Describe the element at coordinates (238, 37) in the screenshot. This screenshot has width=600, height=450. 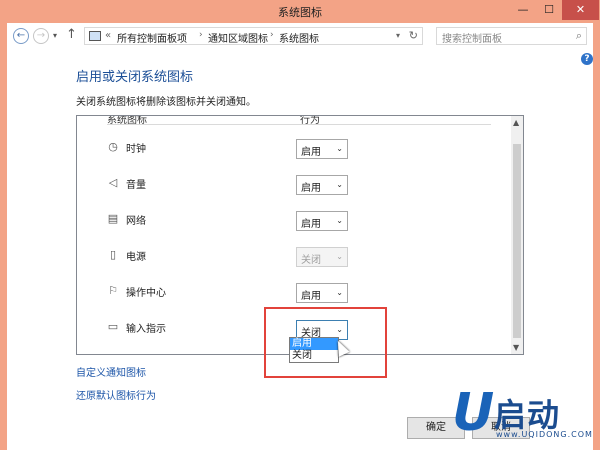
I see `breadcrumb-notification-icons: 通知区域图标` at that location.